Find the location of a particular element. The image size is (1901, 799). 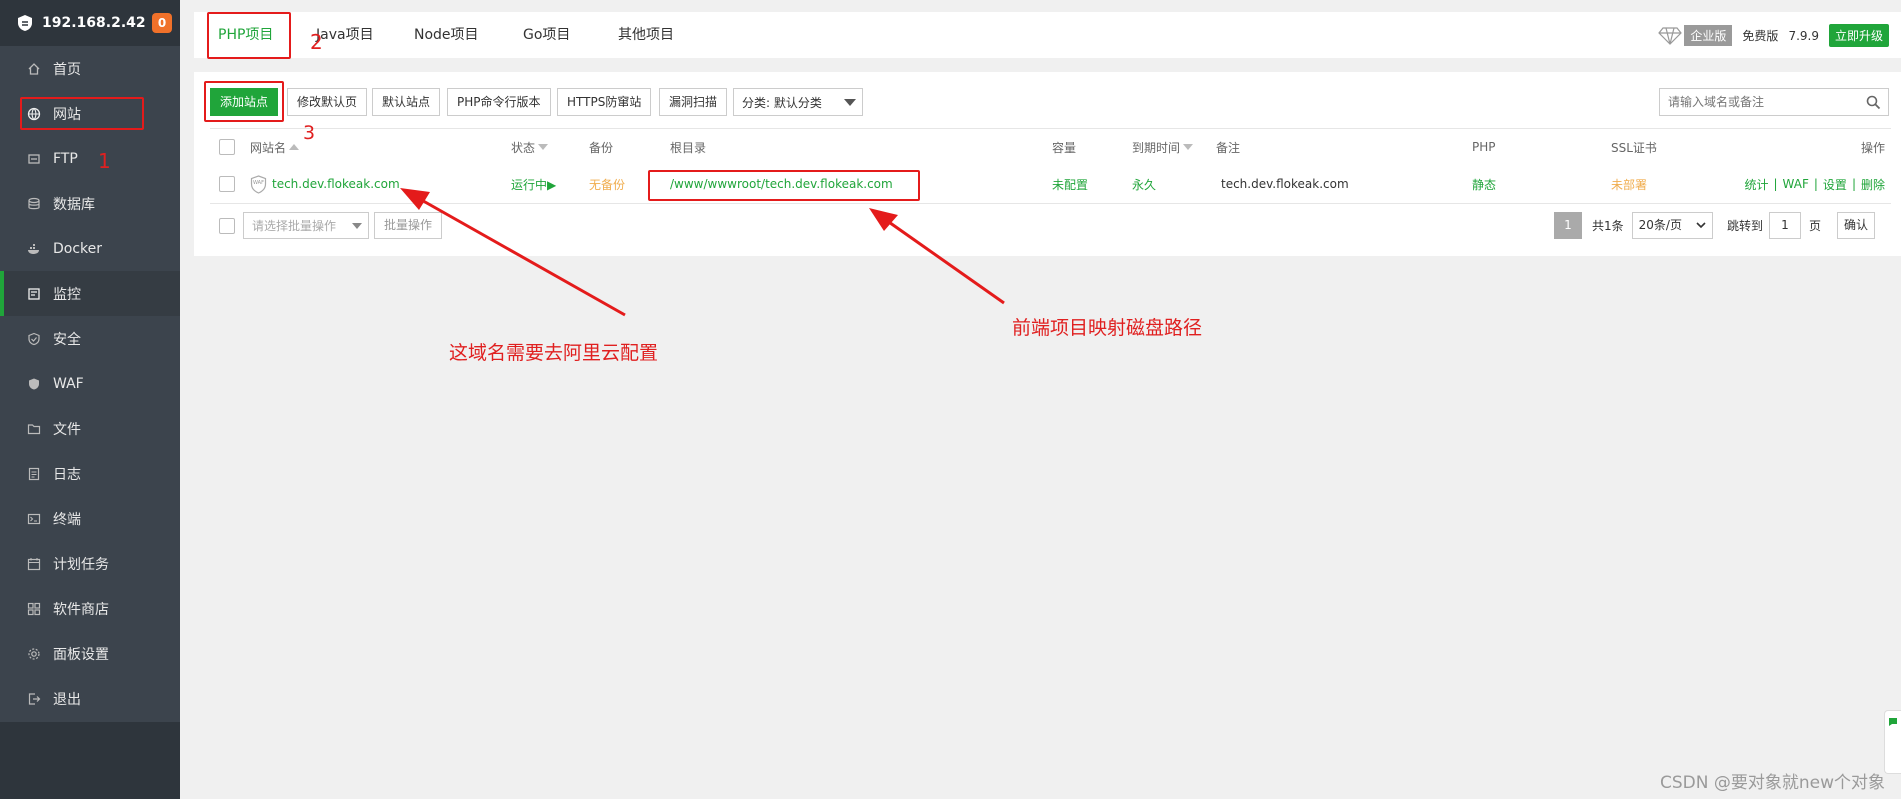

chat-icon is located at coordinates (1893, 722).